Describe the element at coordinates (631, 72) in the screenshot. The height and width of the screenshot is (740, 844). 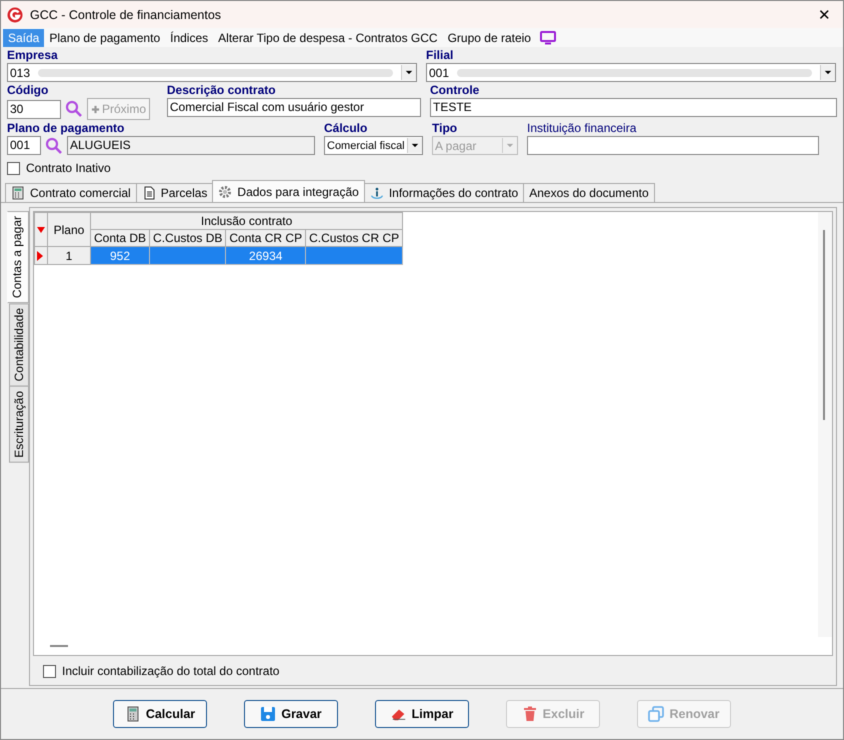
I see `branch-dropdown: 001` at that location.